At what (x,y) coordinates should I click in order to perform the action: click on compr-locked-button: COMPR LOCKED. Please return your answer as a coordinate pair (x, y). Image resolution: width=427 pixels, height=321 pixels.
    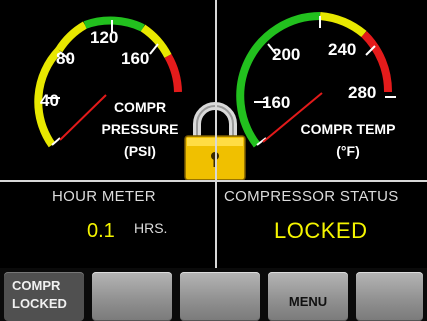
    Looking at the image, I should click on (44, 296).